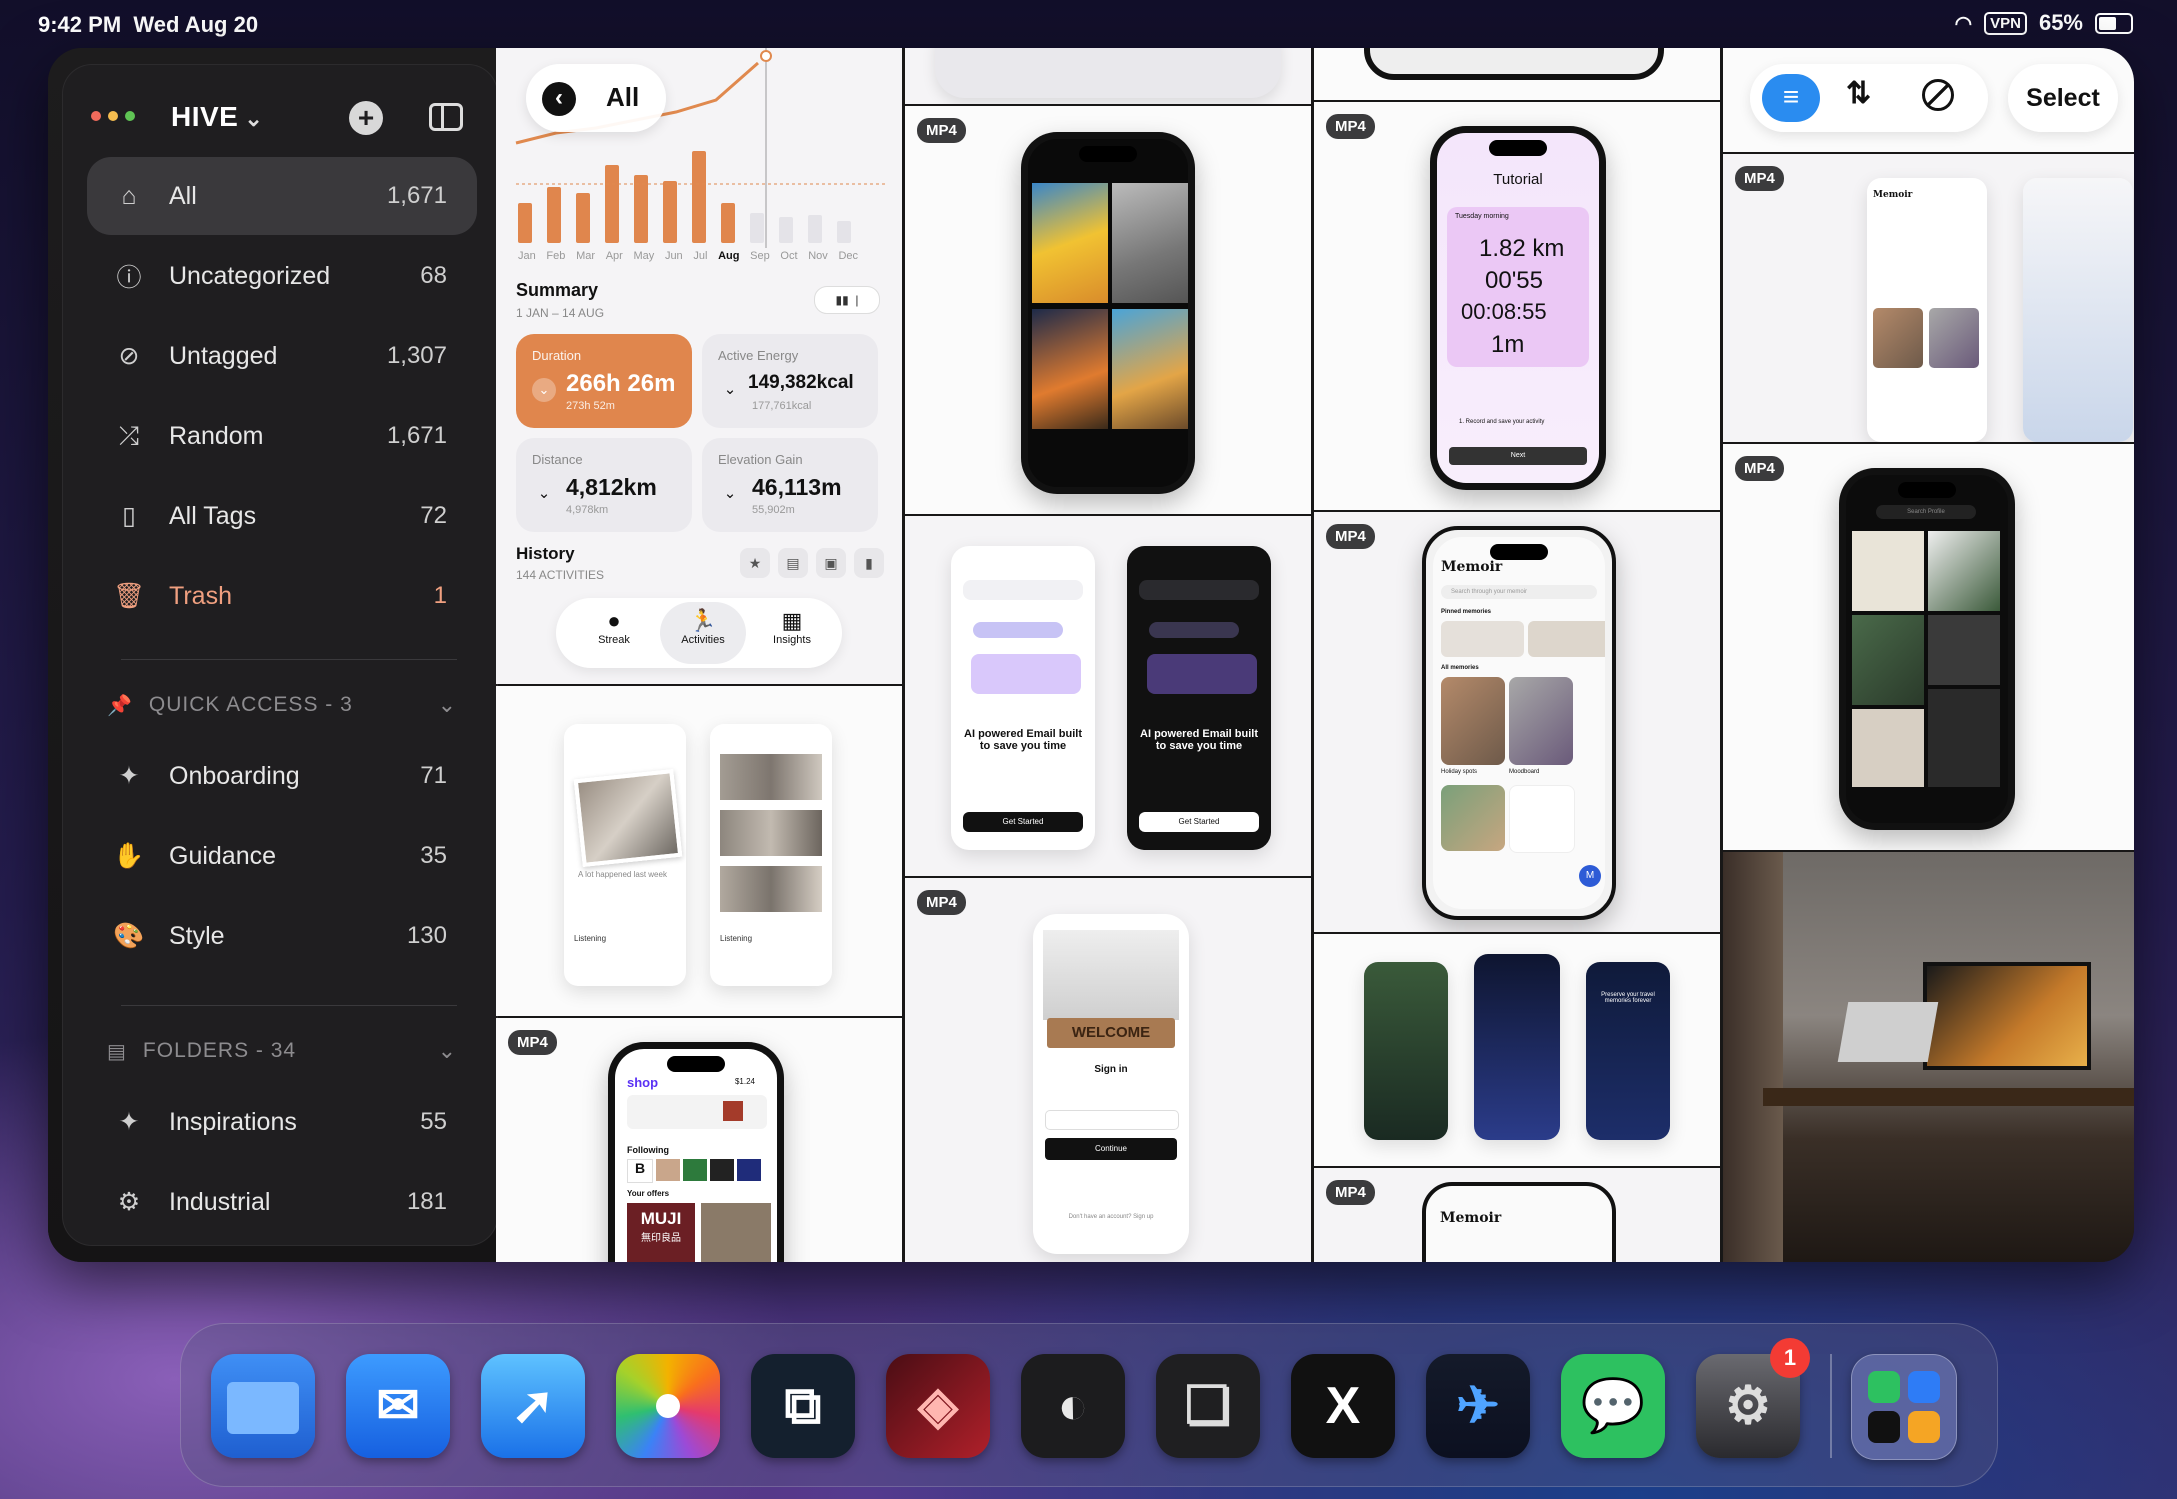  I want to click on memoir-search: Search through your memoir, so click(1519, 592).